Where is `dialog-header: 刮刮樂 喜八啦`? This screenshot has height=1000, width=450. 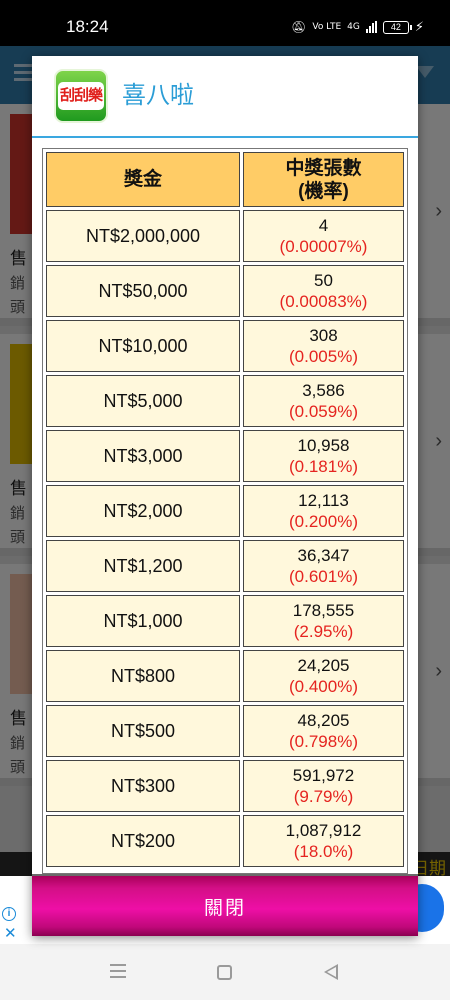
dialog-header: 刮刮樂 喜八啦 is located at coordinates (225, 96).